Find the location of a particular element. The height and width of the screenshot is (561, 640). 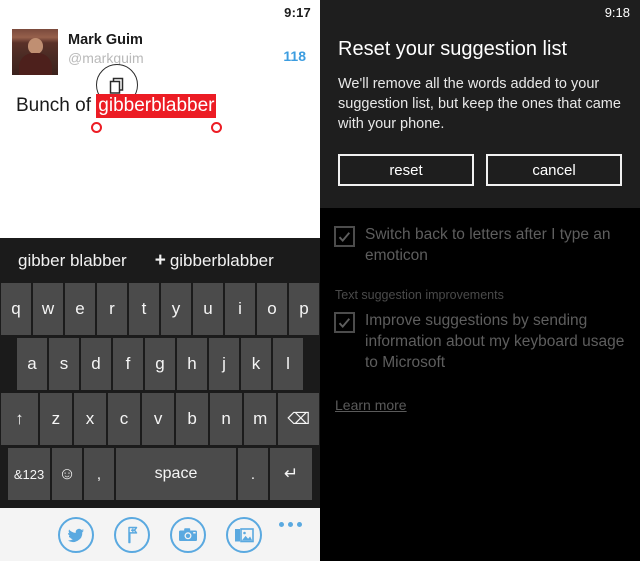

suggestion-bar: gibber blabber + gibberblabber is located at coordinates (160, 261).